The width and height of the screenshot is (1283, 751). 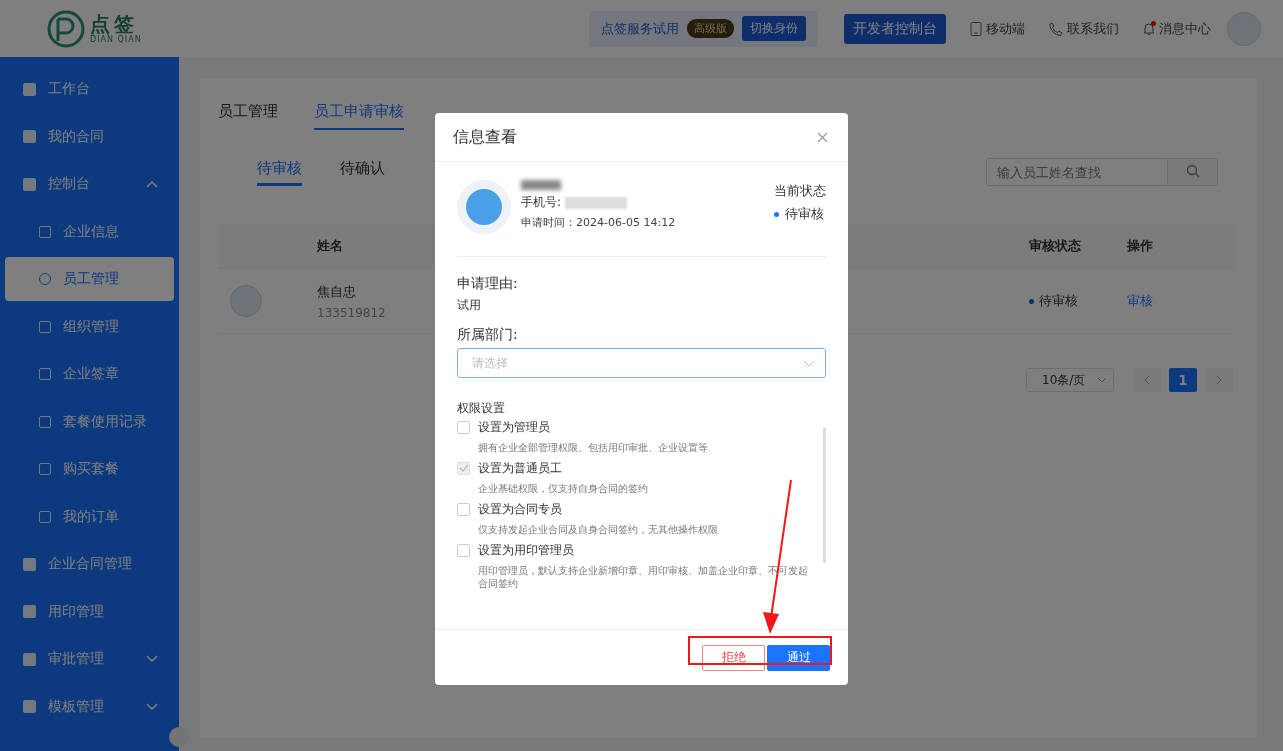 I want to click on applied-time: 申请时间：2024-06-05 14:12, so click(x=599, y=222).